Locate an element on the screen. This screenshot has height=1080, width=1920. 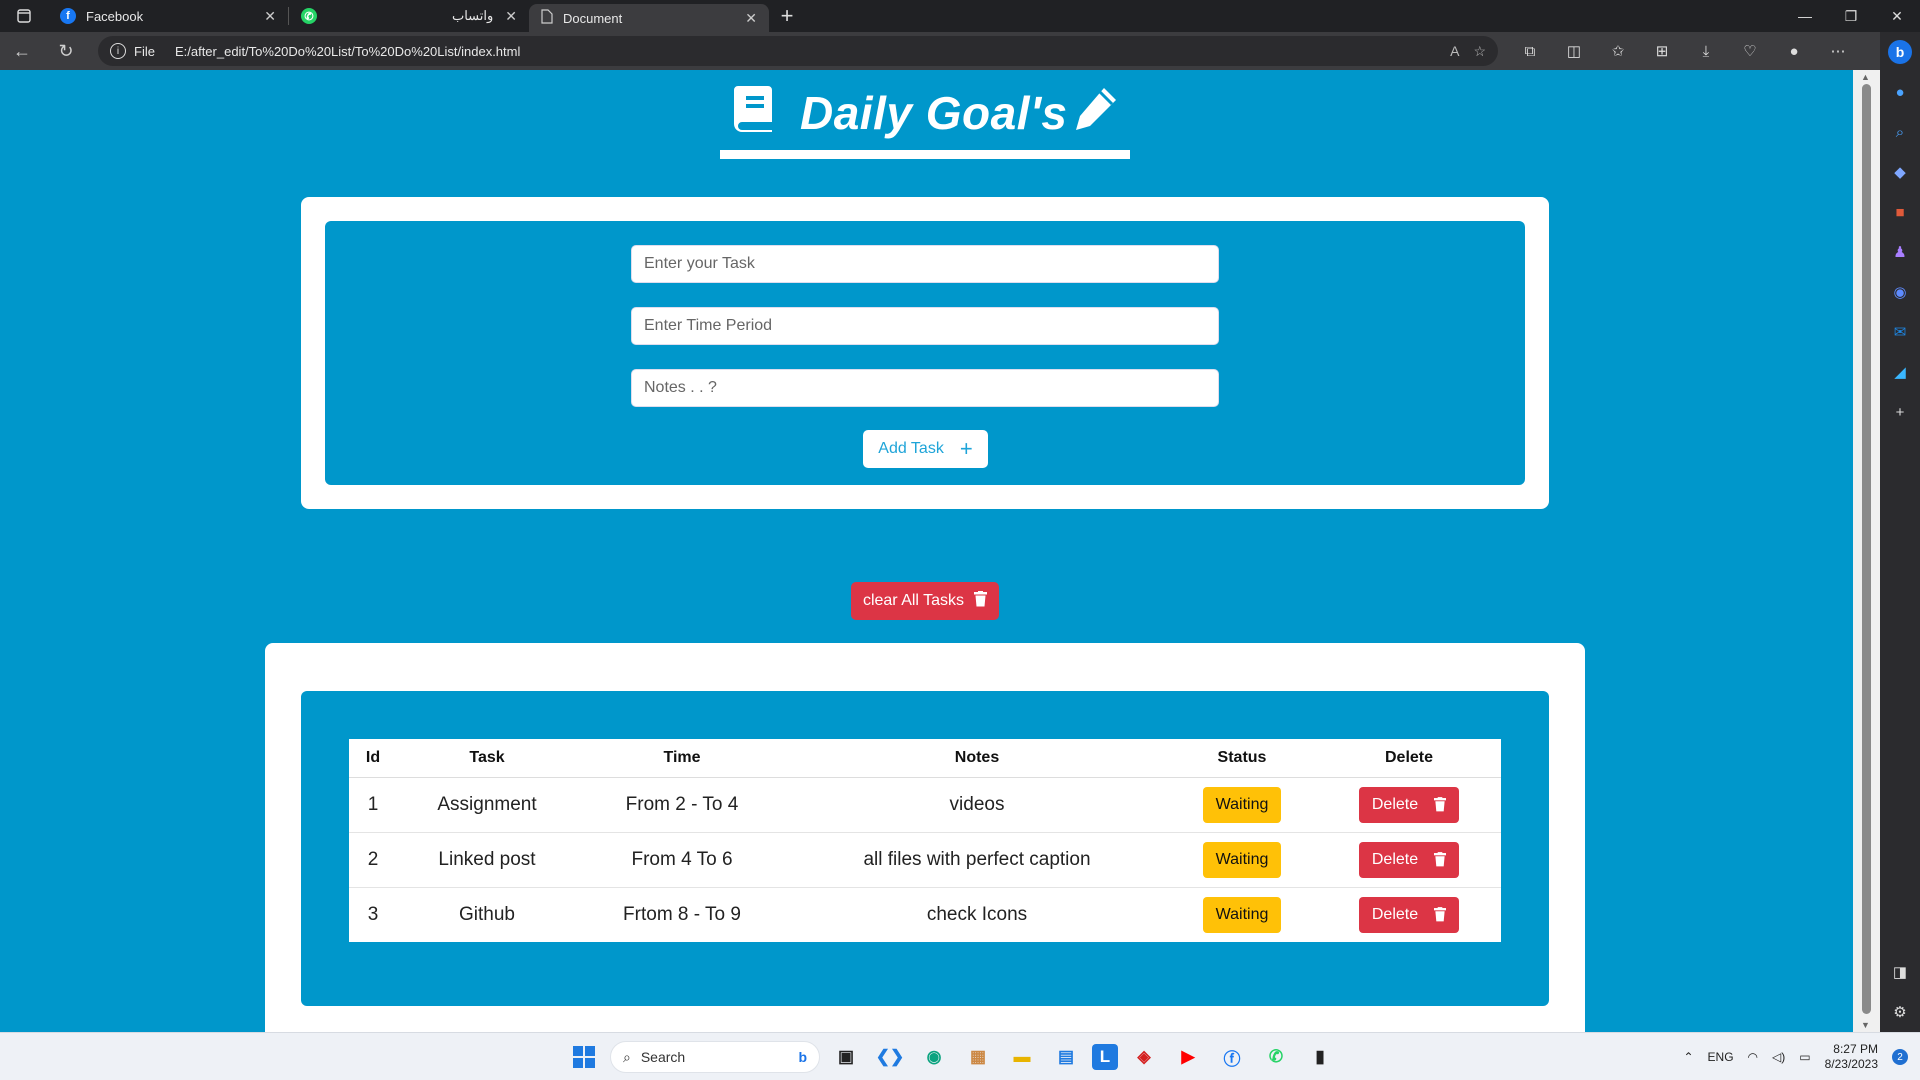
notification-badge: 2 is located at coordinates (1900, 1057).